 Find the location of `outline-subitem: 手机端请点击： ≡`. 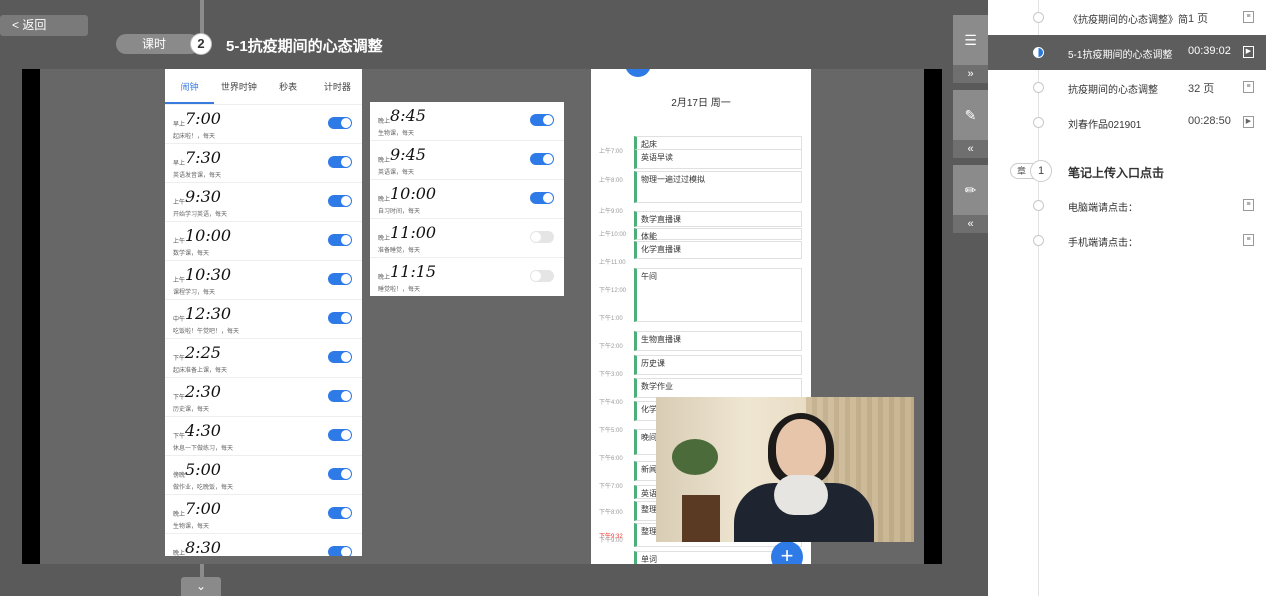

outline-subitem: 手机端请点击： ≡ is located at coordinates (1127, 240).